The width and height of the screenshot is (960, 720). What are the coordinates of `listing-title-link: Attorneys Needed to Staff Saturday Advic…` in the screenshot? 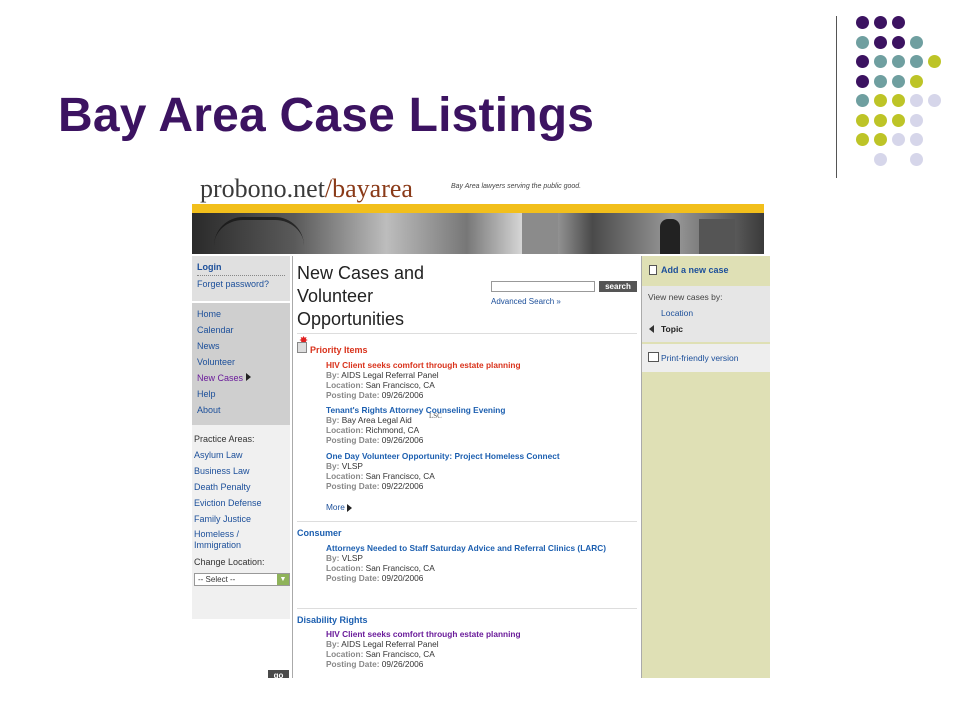 It's located at (471, 548).